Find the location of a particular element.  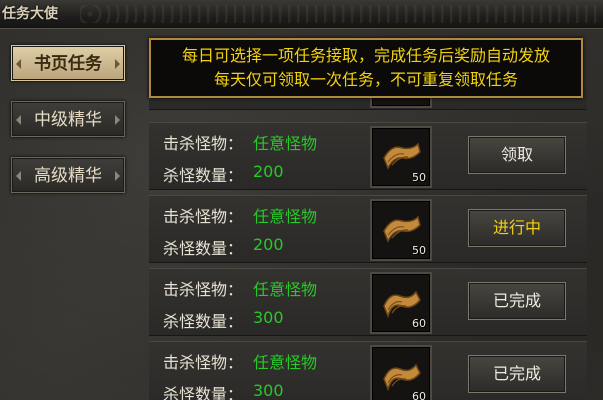

tab-intermediate-essence: 中级精华 is located at coordinates (68, 119).